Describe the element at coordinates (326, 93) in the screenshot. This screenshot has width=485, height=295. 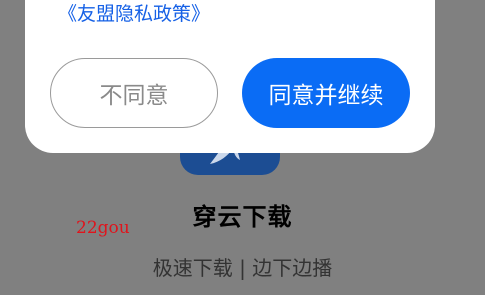
I see `agree-continue-button: 同意并继续` at that location.